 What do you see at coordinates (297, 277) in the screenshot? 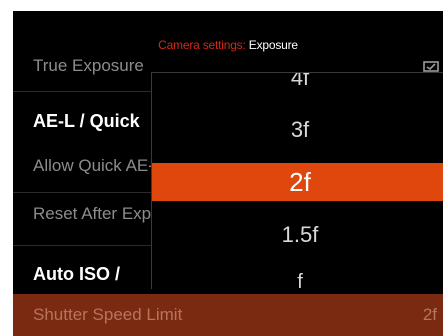
I see `picker-option: f` at bounding box center [297, 277].